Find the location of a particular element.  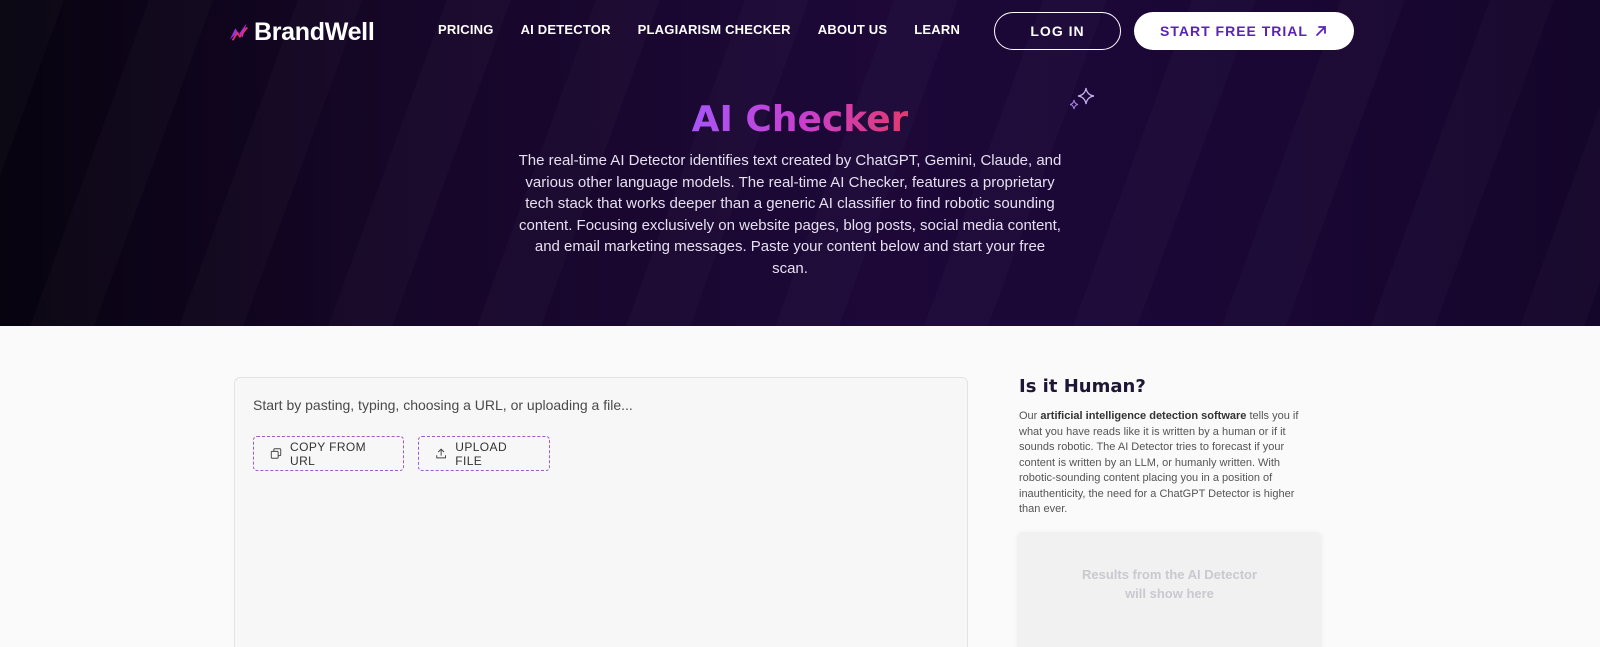

login-button: LOG IN is located at coordinates (1057, 31).